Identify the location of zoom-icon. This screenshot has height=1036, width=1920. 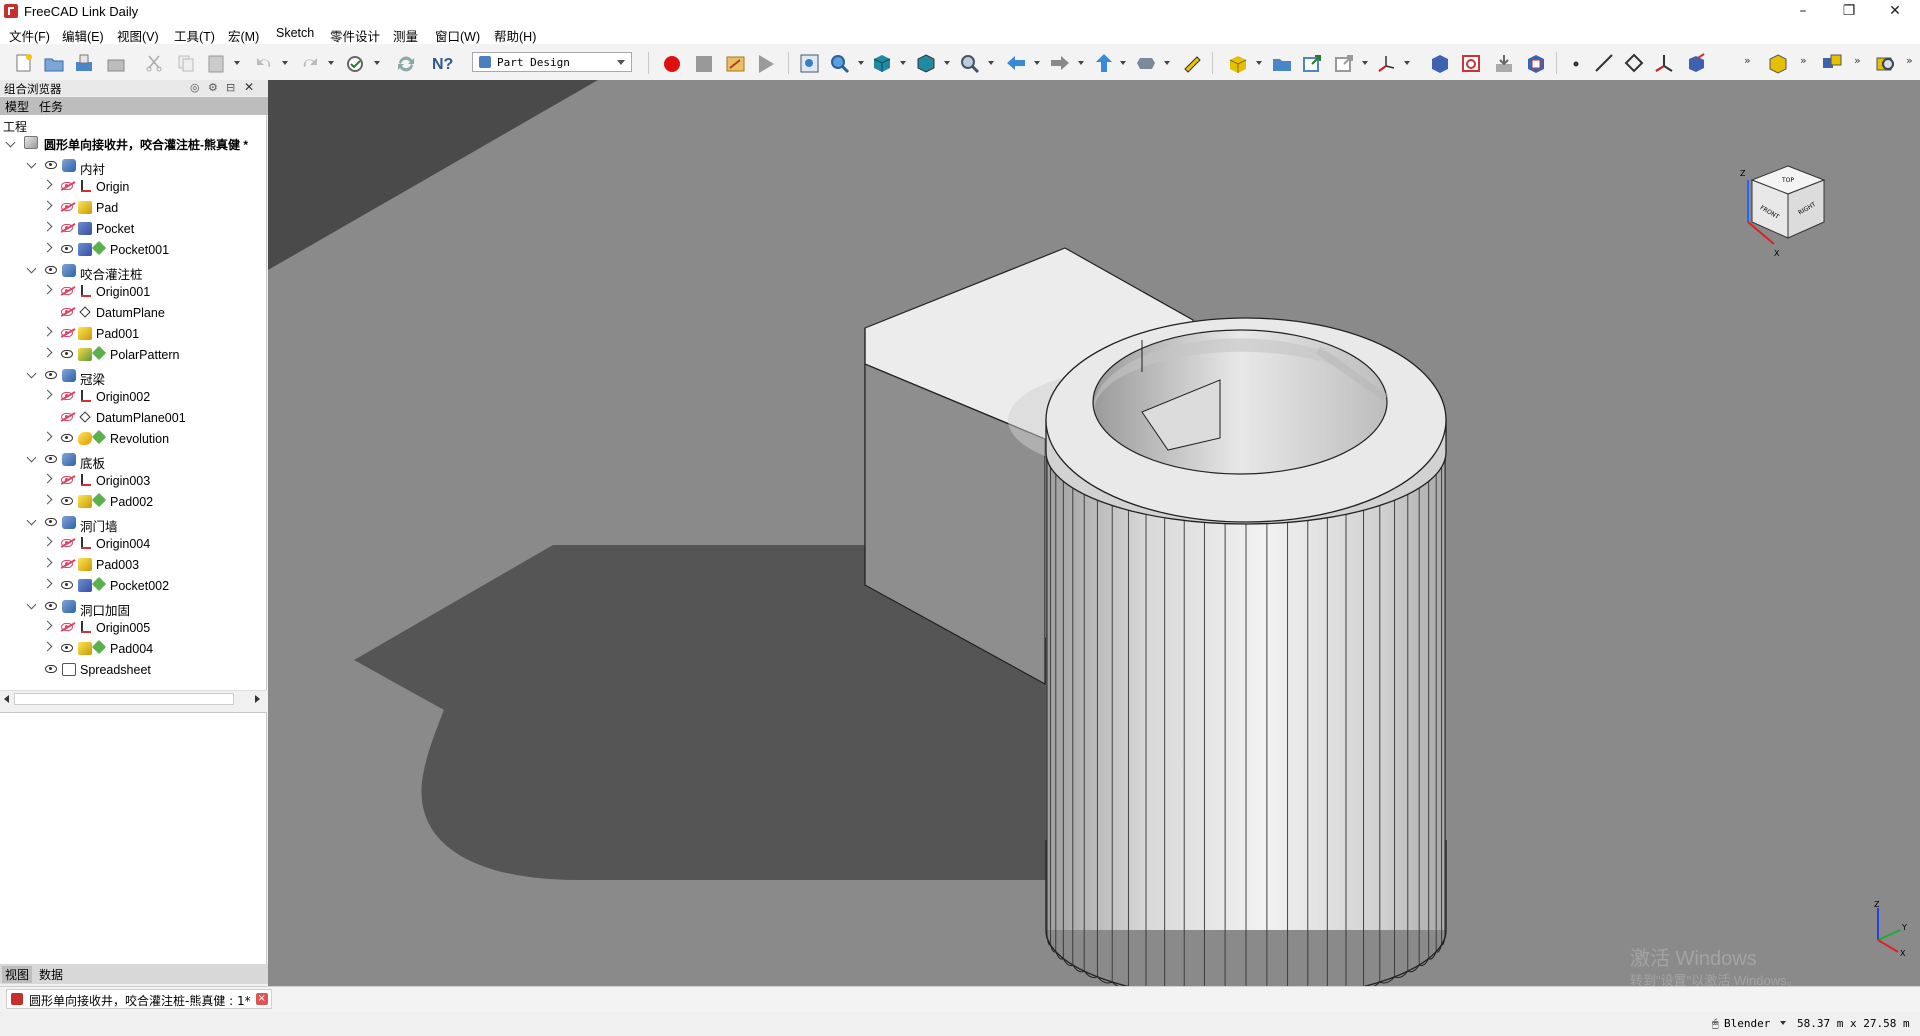
(970, 63).